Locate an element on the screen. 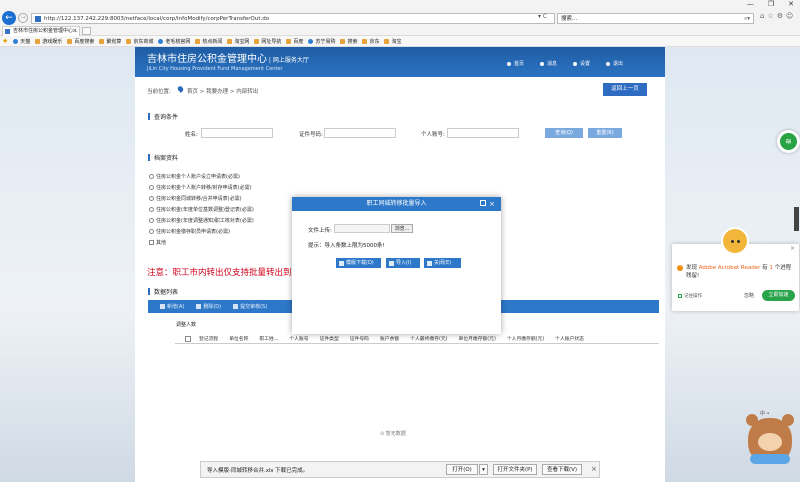 Image resolution: width=800 pixels, height=482 pixels. favorite-link: 淘宝网 is located at coordinates (238, 41).